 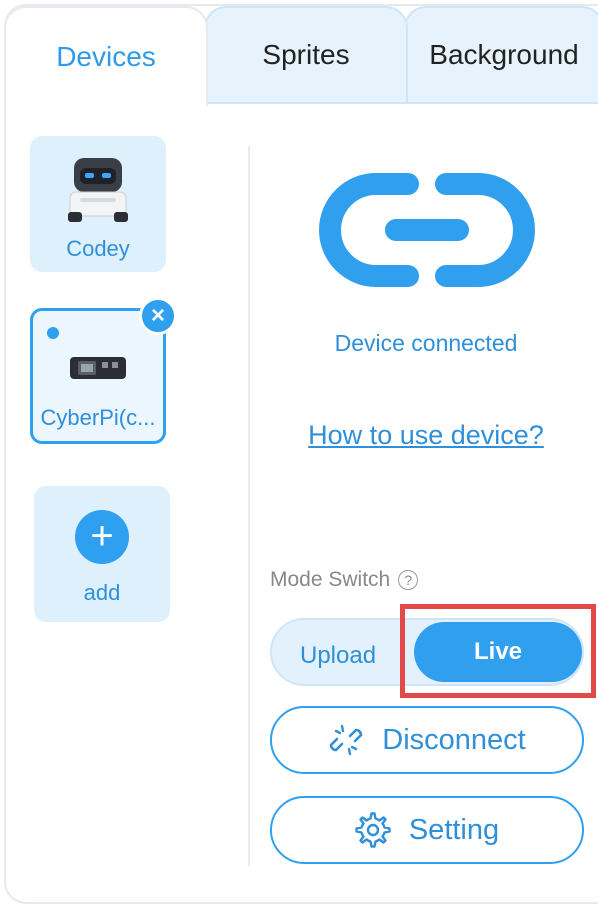 I want to click on mode-switch-label-row: Mode Switch ?, so click(x=344, y=580).